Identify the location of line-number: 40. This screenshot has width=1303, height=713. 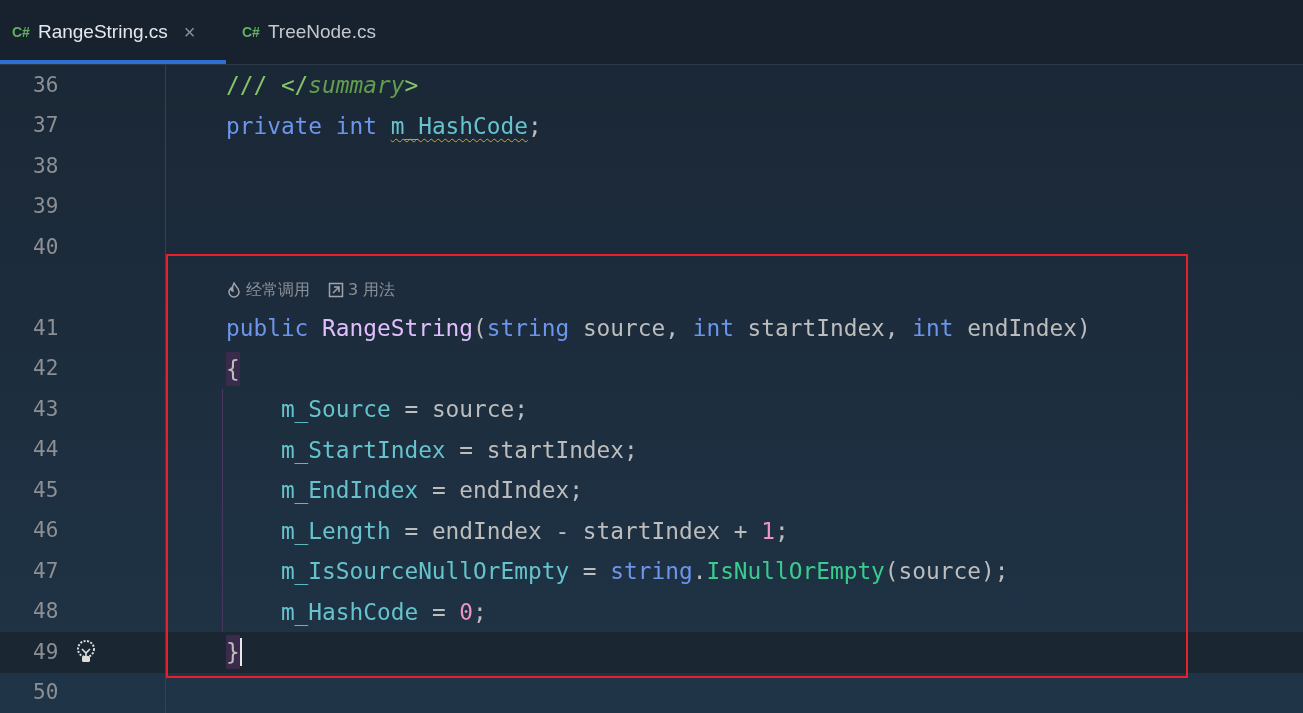
(46, 247).